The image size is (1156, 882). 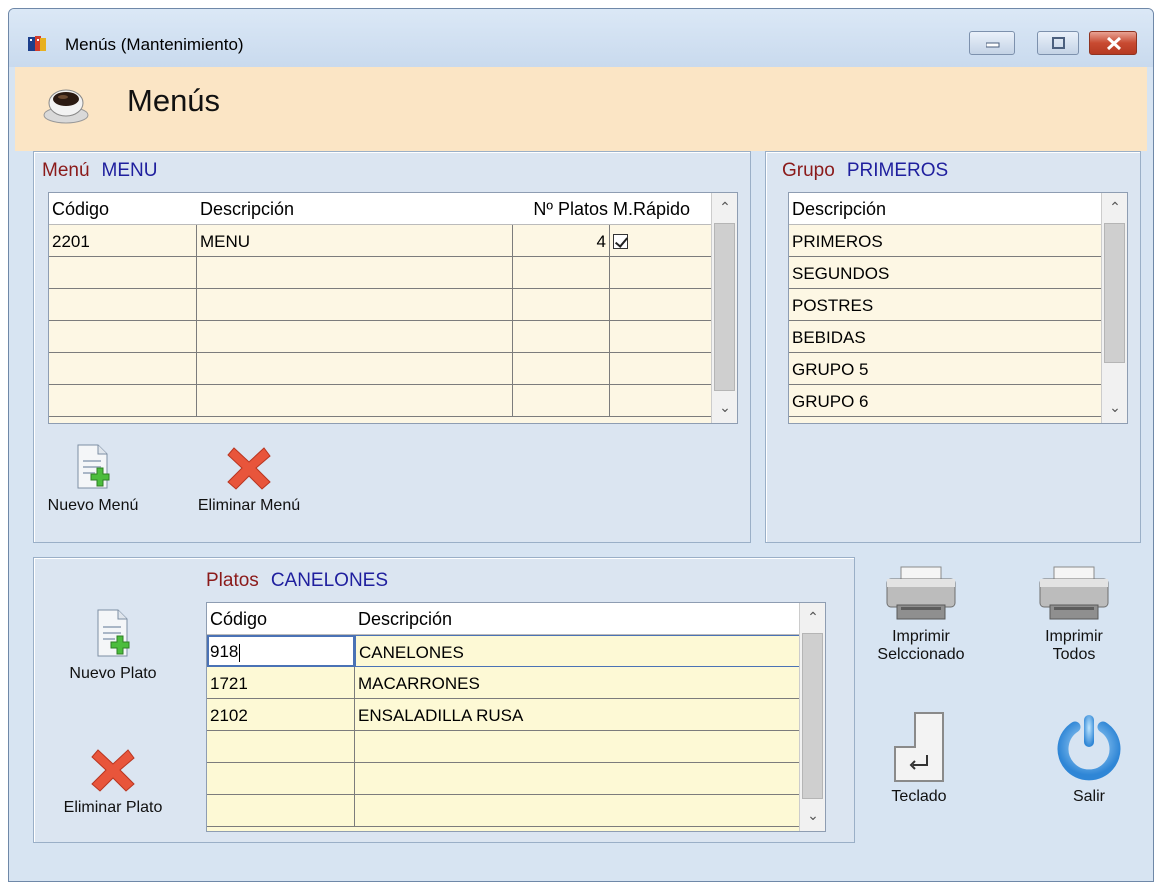 I want to click on print-all-button: Imprimir Todos, so click(x=1074, y=614).